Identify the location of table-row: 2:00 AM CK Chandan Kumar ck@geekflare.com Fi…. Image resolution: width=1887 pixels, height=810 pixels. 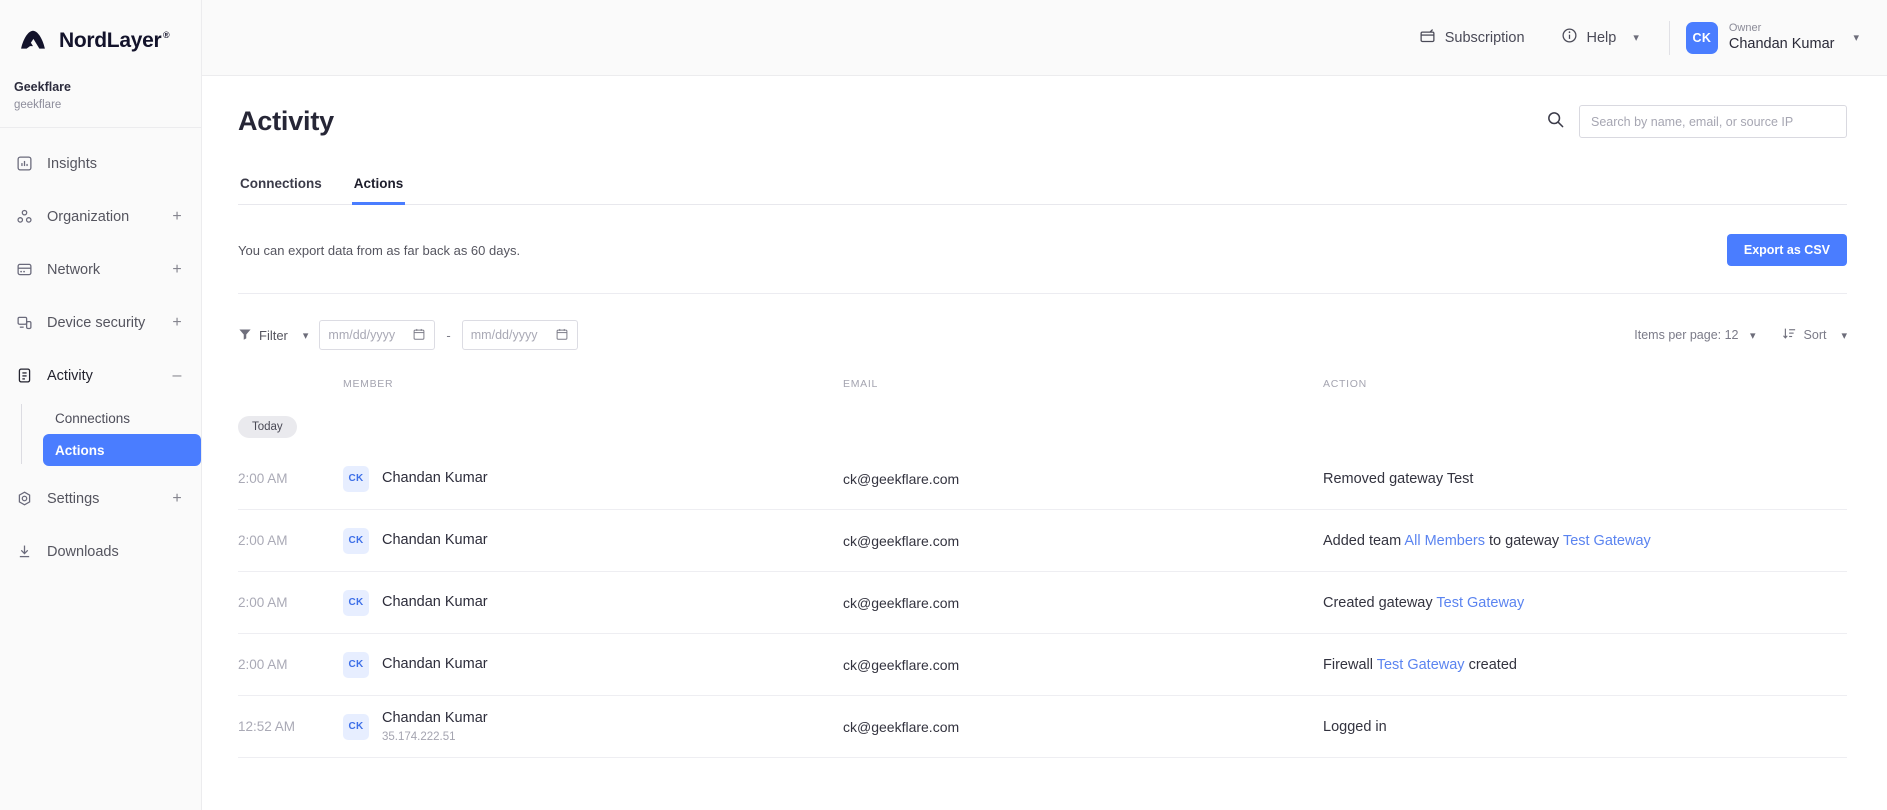
(1042, 665).